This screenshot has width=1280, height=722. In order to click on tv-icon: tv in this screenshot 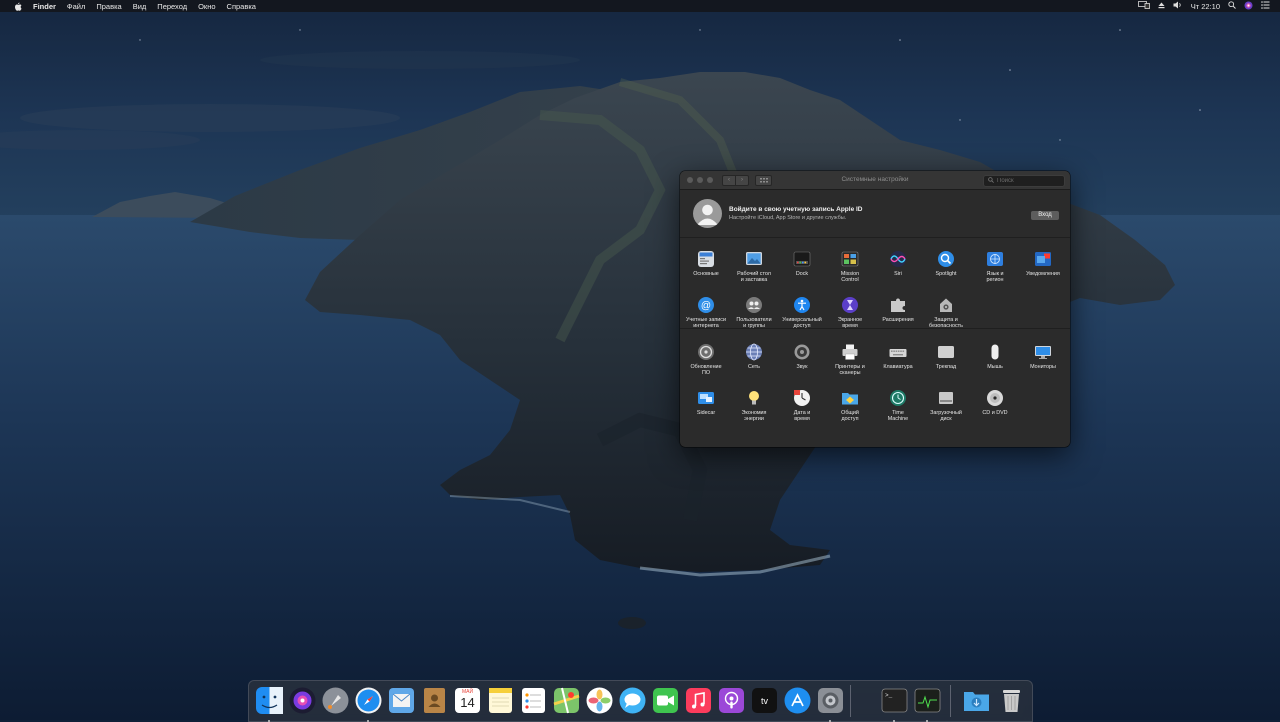, I will do `click(764, 700)`.